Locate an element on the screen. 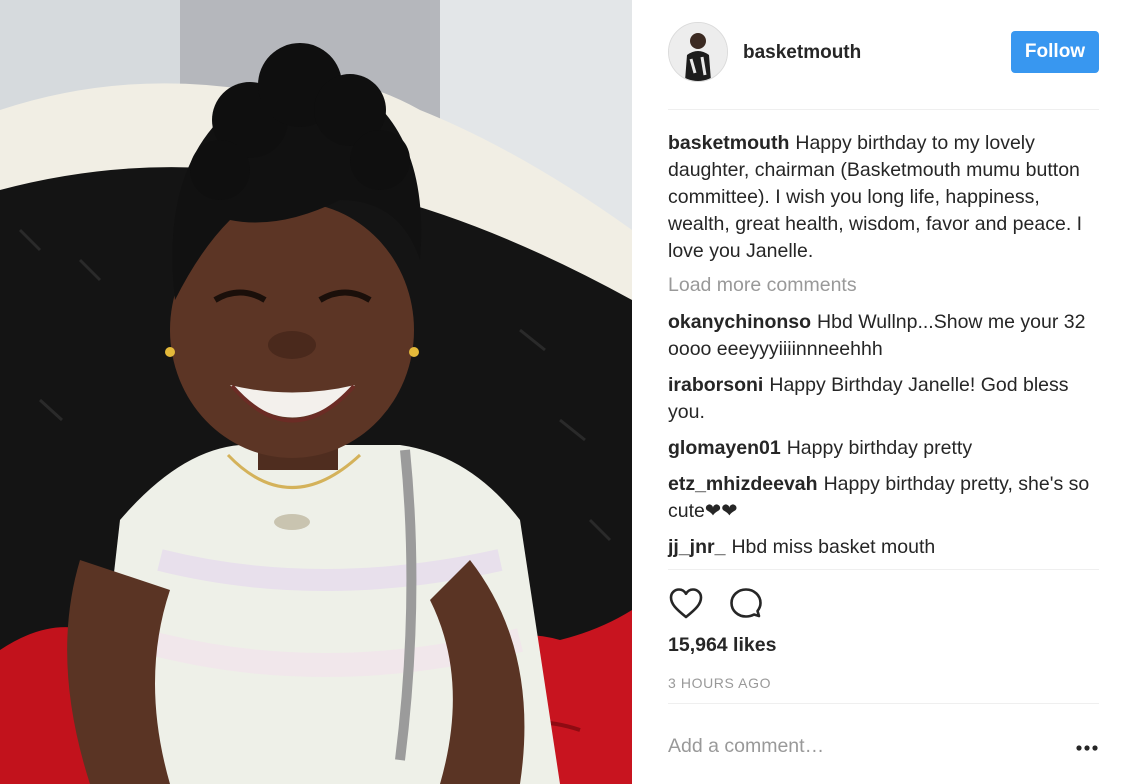  post-actions is located at coordinates (768, 604).